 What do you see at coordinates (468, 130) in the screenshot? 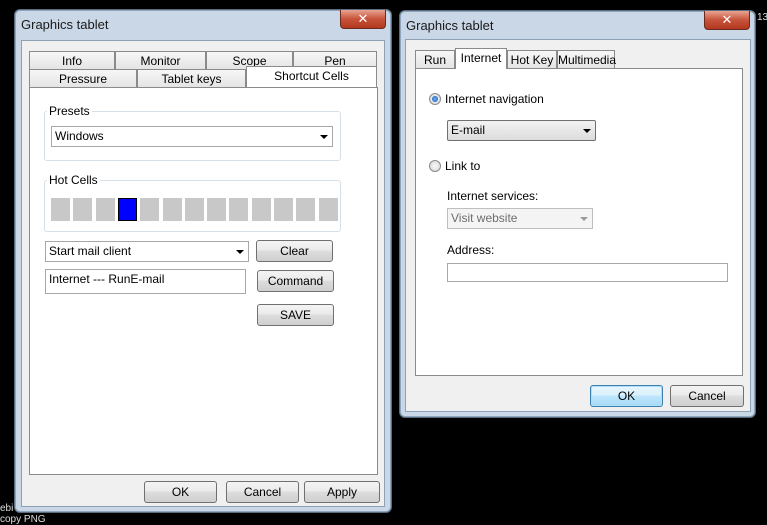
I see `navigation-select-value: E-mail` at bounding box center [468, 130].